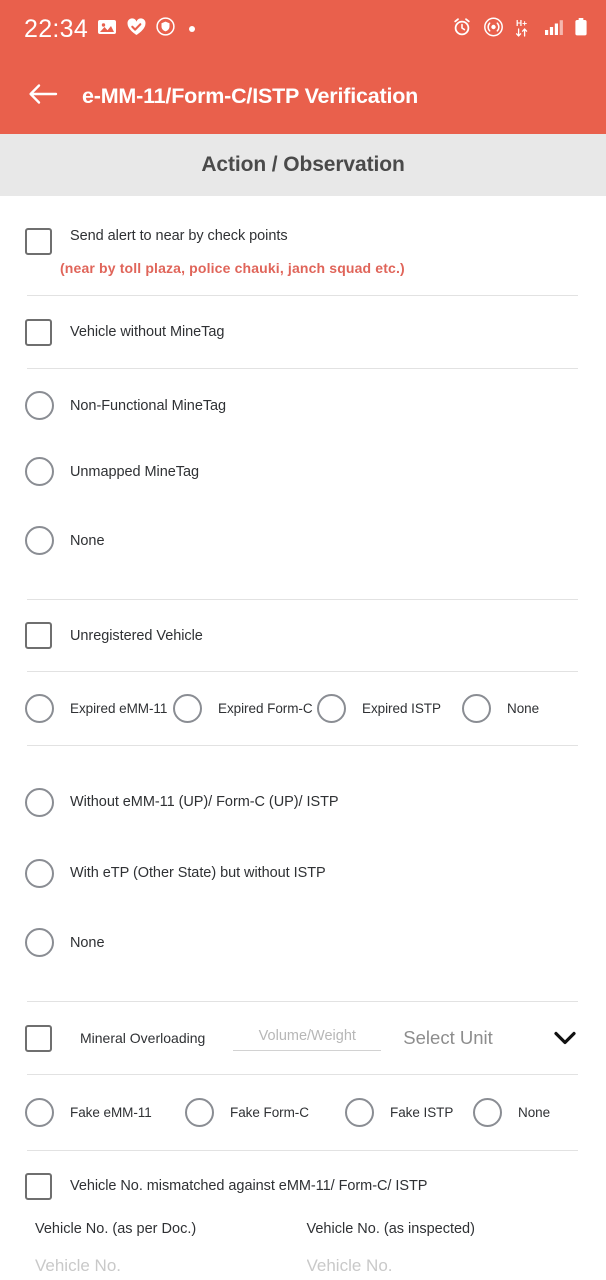  Describe the element at coordinates (426, 1266) in the screenshot. I see `vehicle-no-inspected-input` at that location.